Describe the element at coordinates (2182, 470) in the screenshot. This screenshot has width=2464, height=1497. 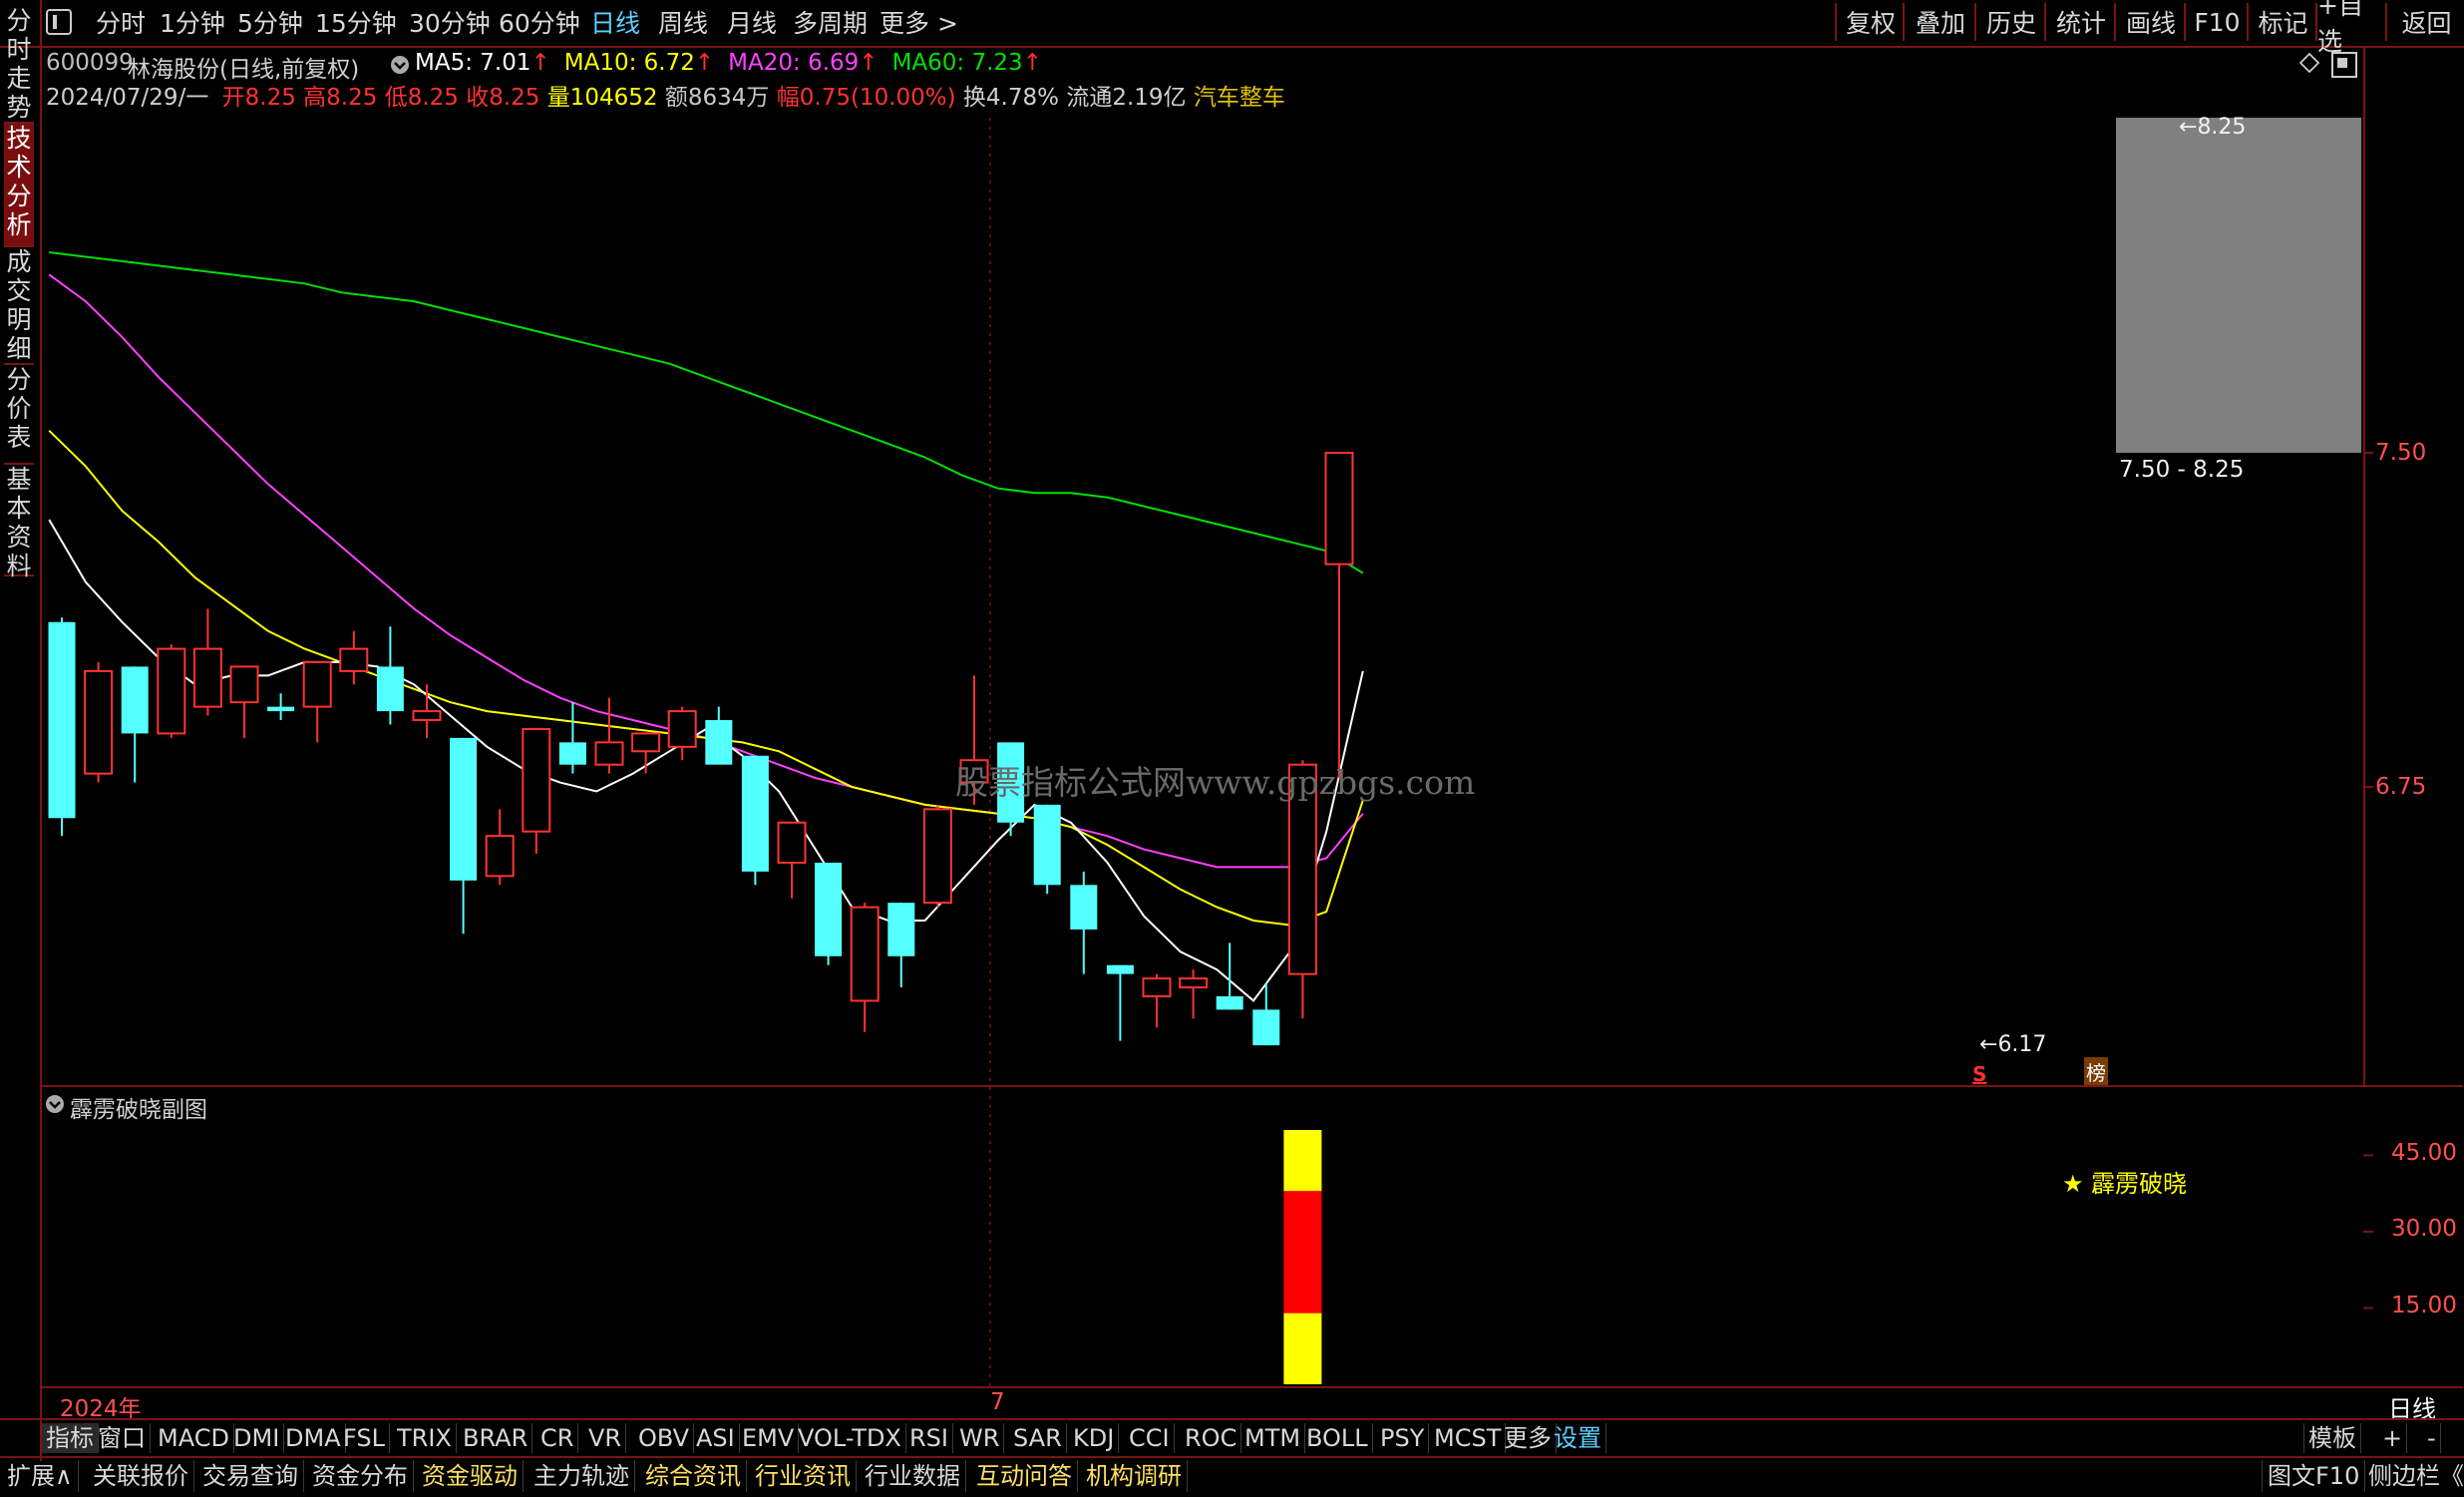
I see `target-range-label: 7.50 - 8.25` at that location.